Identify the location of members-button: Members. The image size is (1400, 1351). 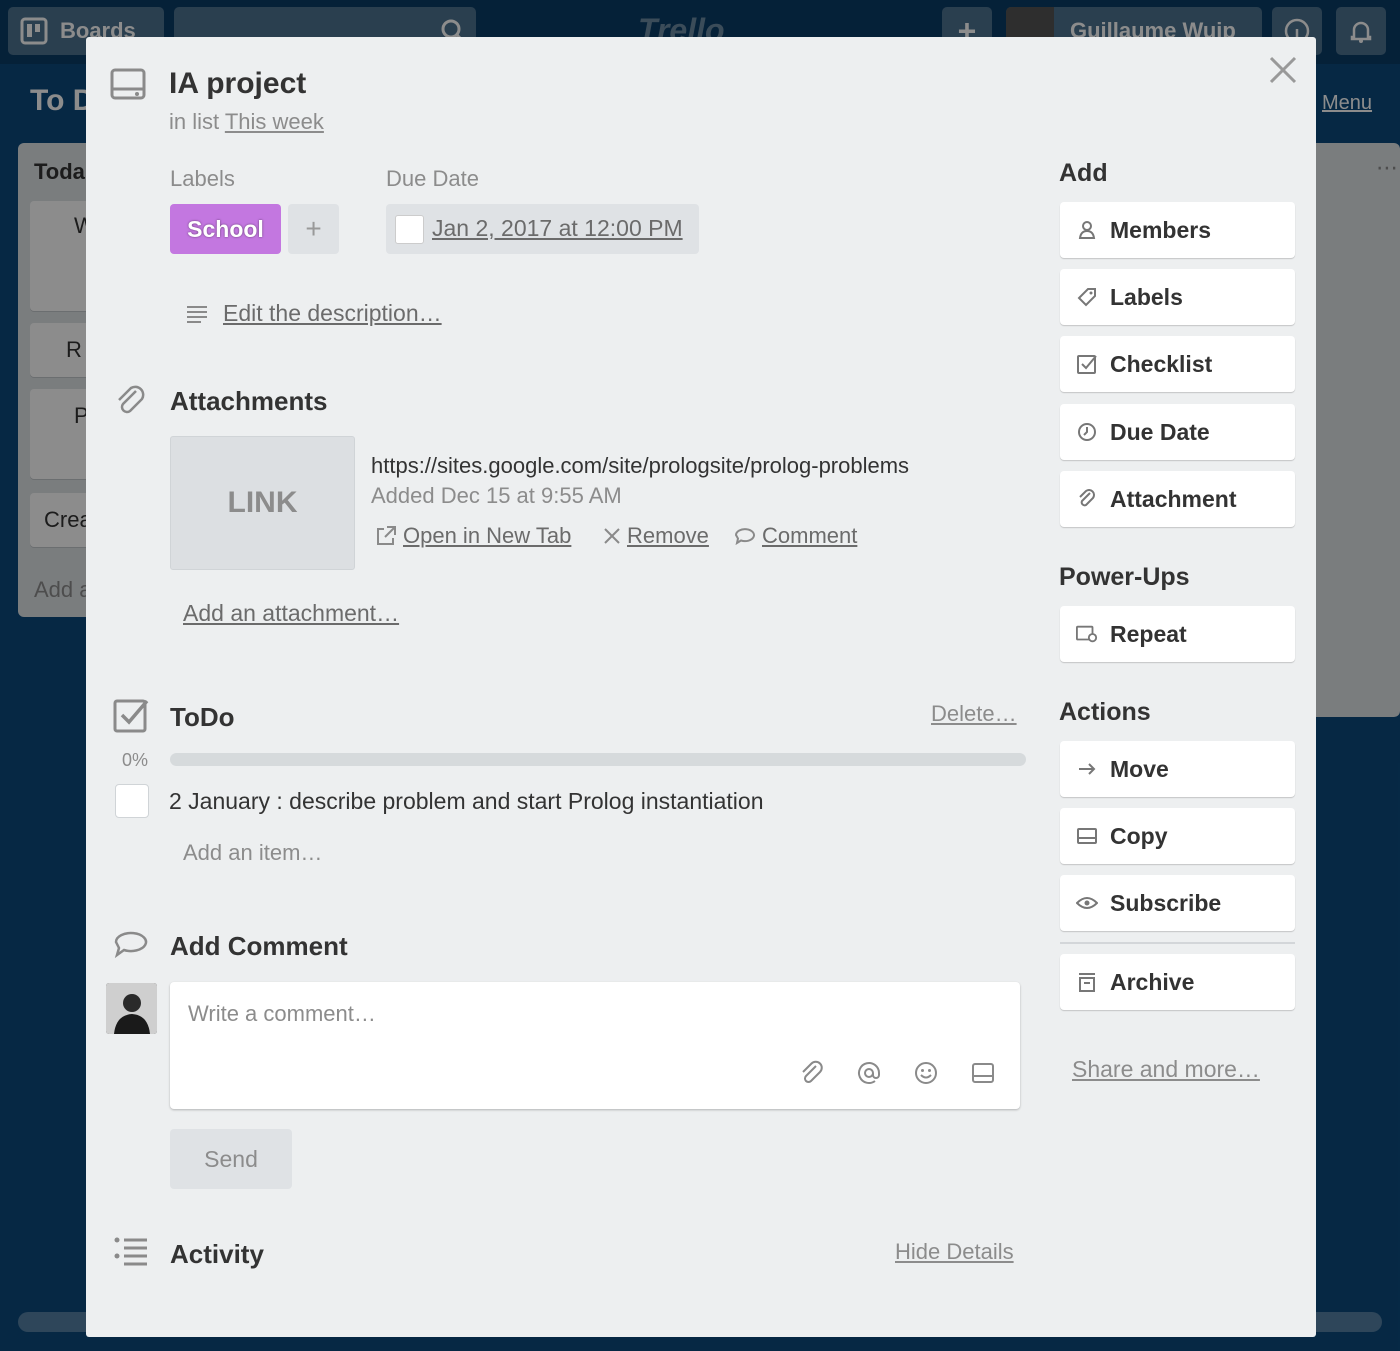
(1177, 230).